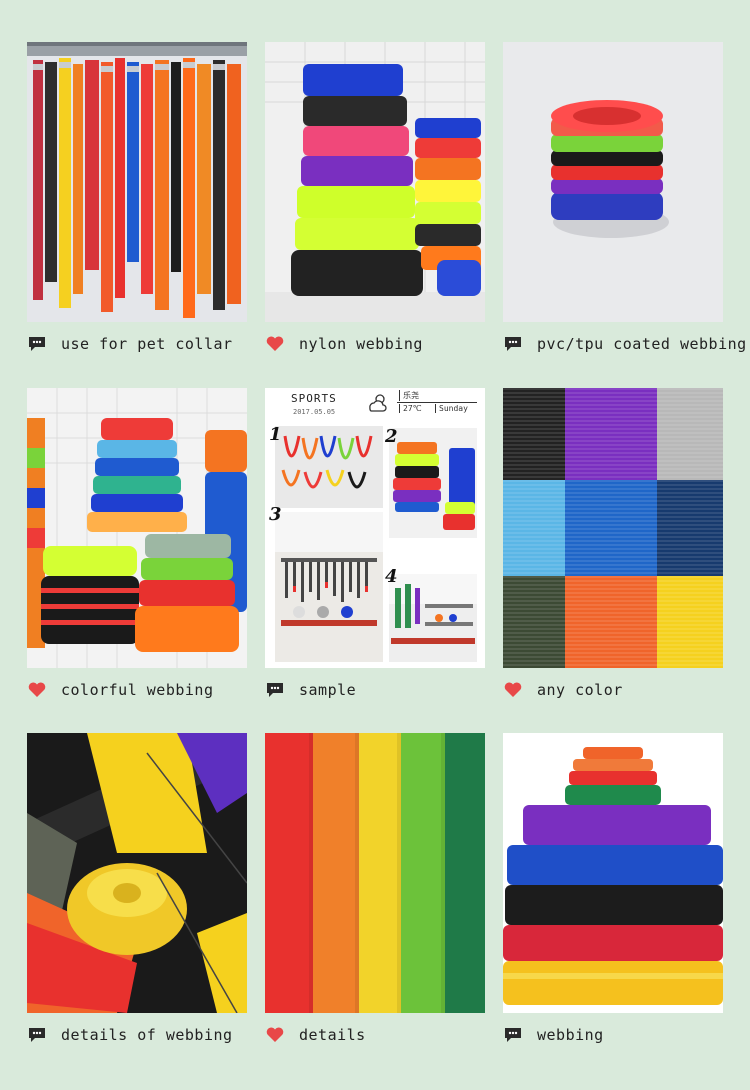 This screenshot has width=750, height=1090. I want to click on coated-webbing-photo, so click(613, 182).